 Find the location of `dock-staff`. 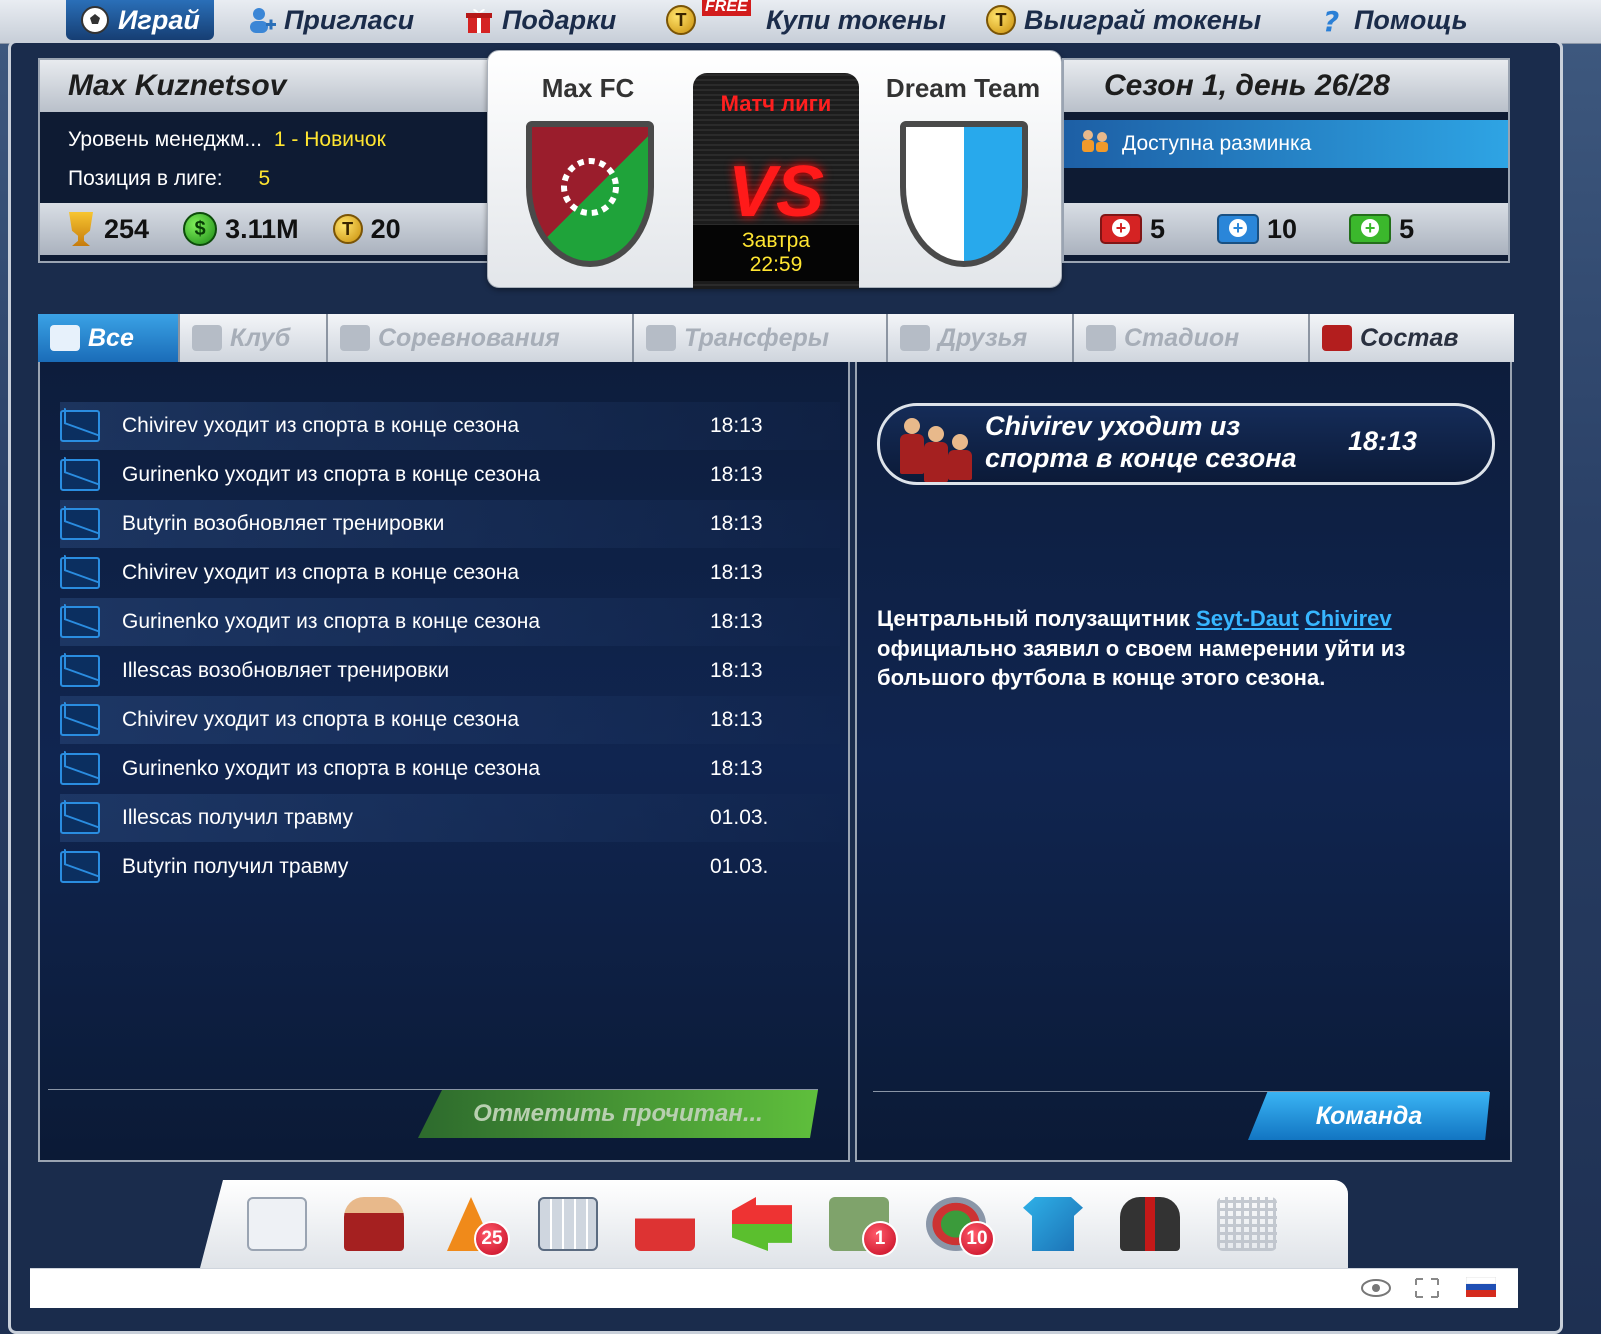

dock-staff is located at coordinates (1150, 1224).